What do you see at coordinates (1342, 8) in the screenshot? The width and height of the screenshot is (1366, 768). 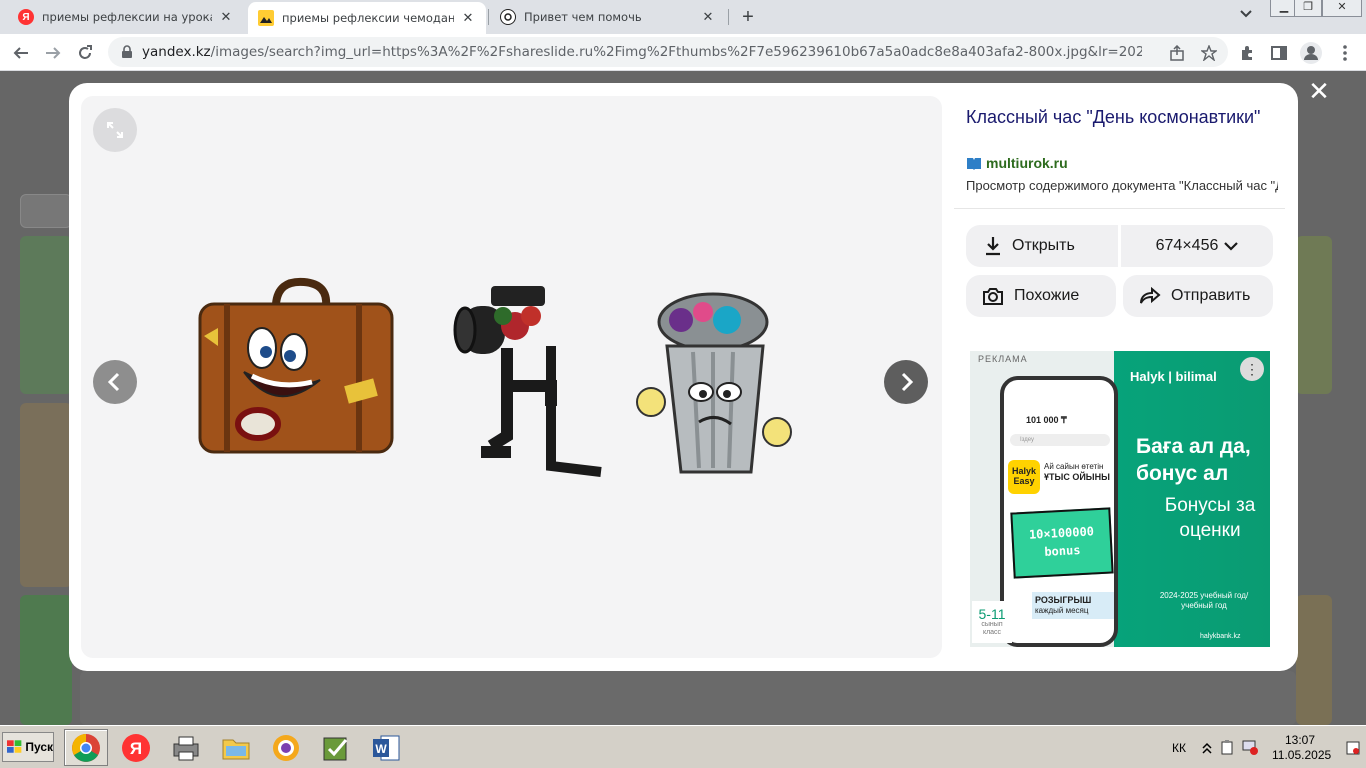 I see `close-window-button: ✕` at bounding box center [1342, 8].